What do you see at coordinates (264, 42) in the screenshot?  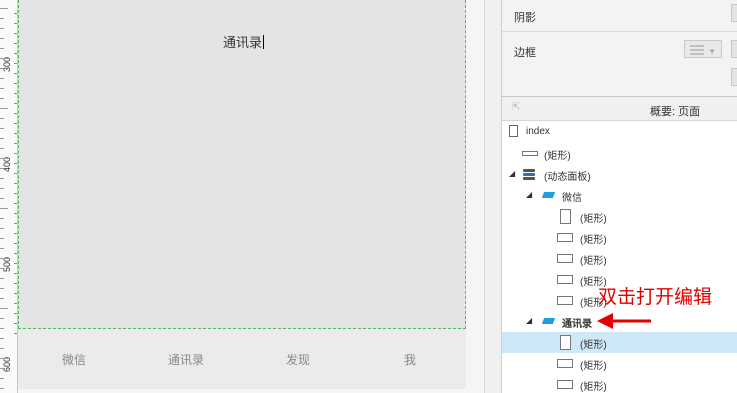 I see `text-caret` at bounding box center [264, 42].